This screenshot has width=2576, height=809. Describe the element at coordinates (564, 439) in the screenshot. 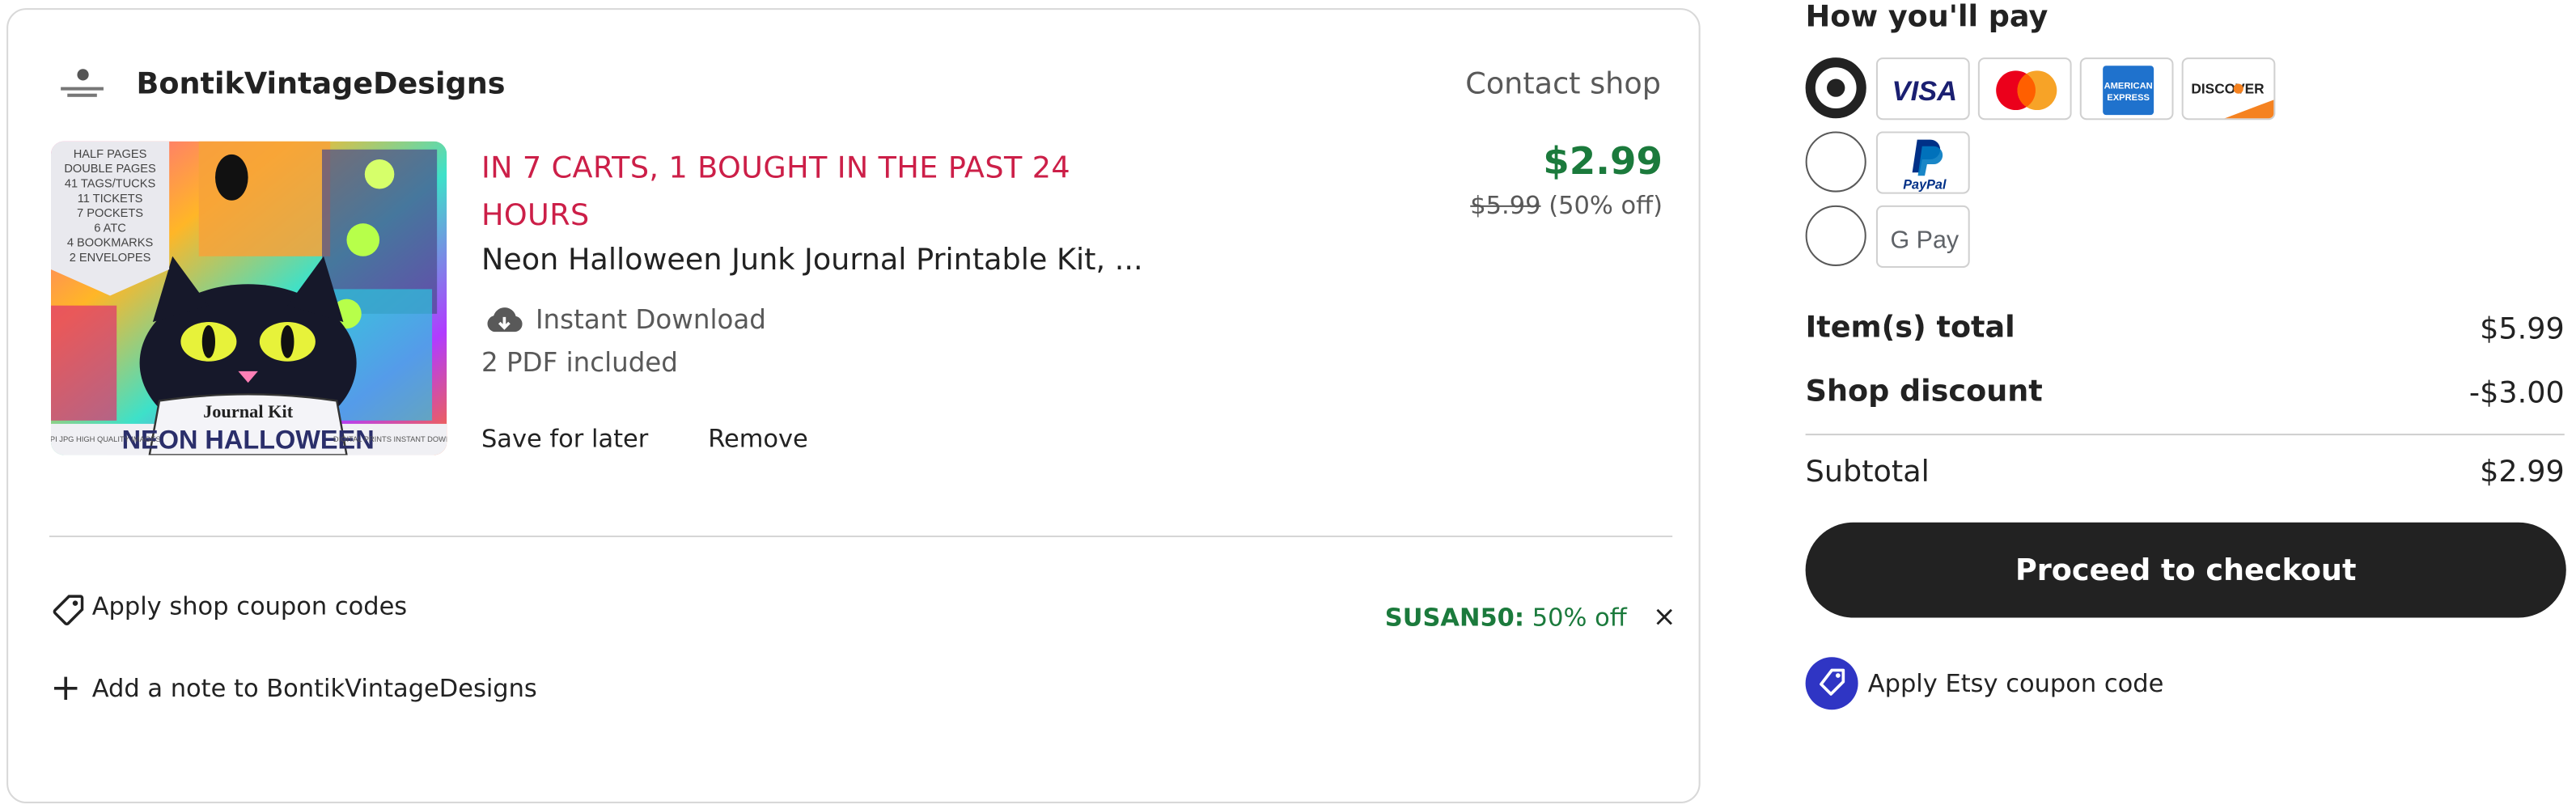

I see `save-for-later-button: Save for later` at that location.